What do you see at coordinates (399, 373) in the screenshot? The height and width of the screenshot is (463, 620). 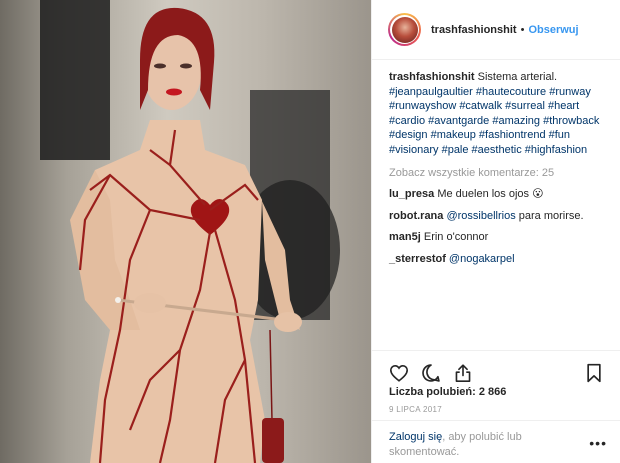 I see `heart-outline-icon` at bounding box center [399, 373].